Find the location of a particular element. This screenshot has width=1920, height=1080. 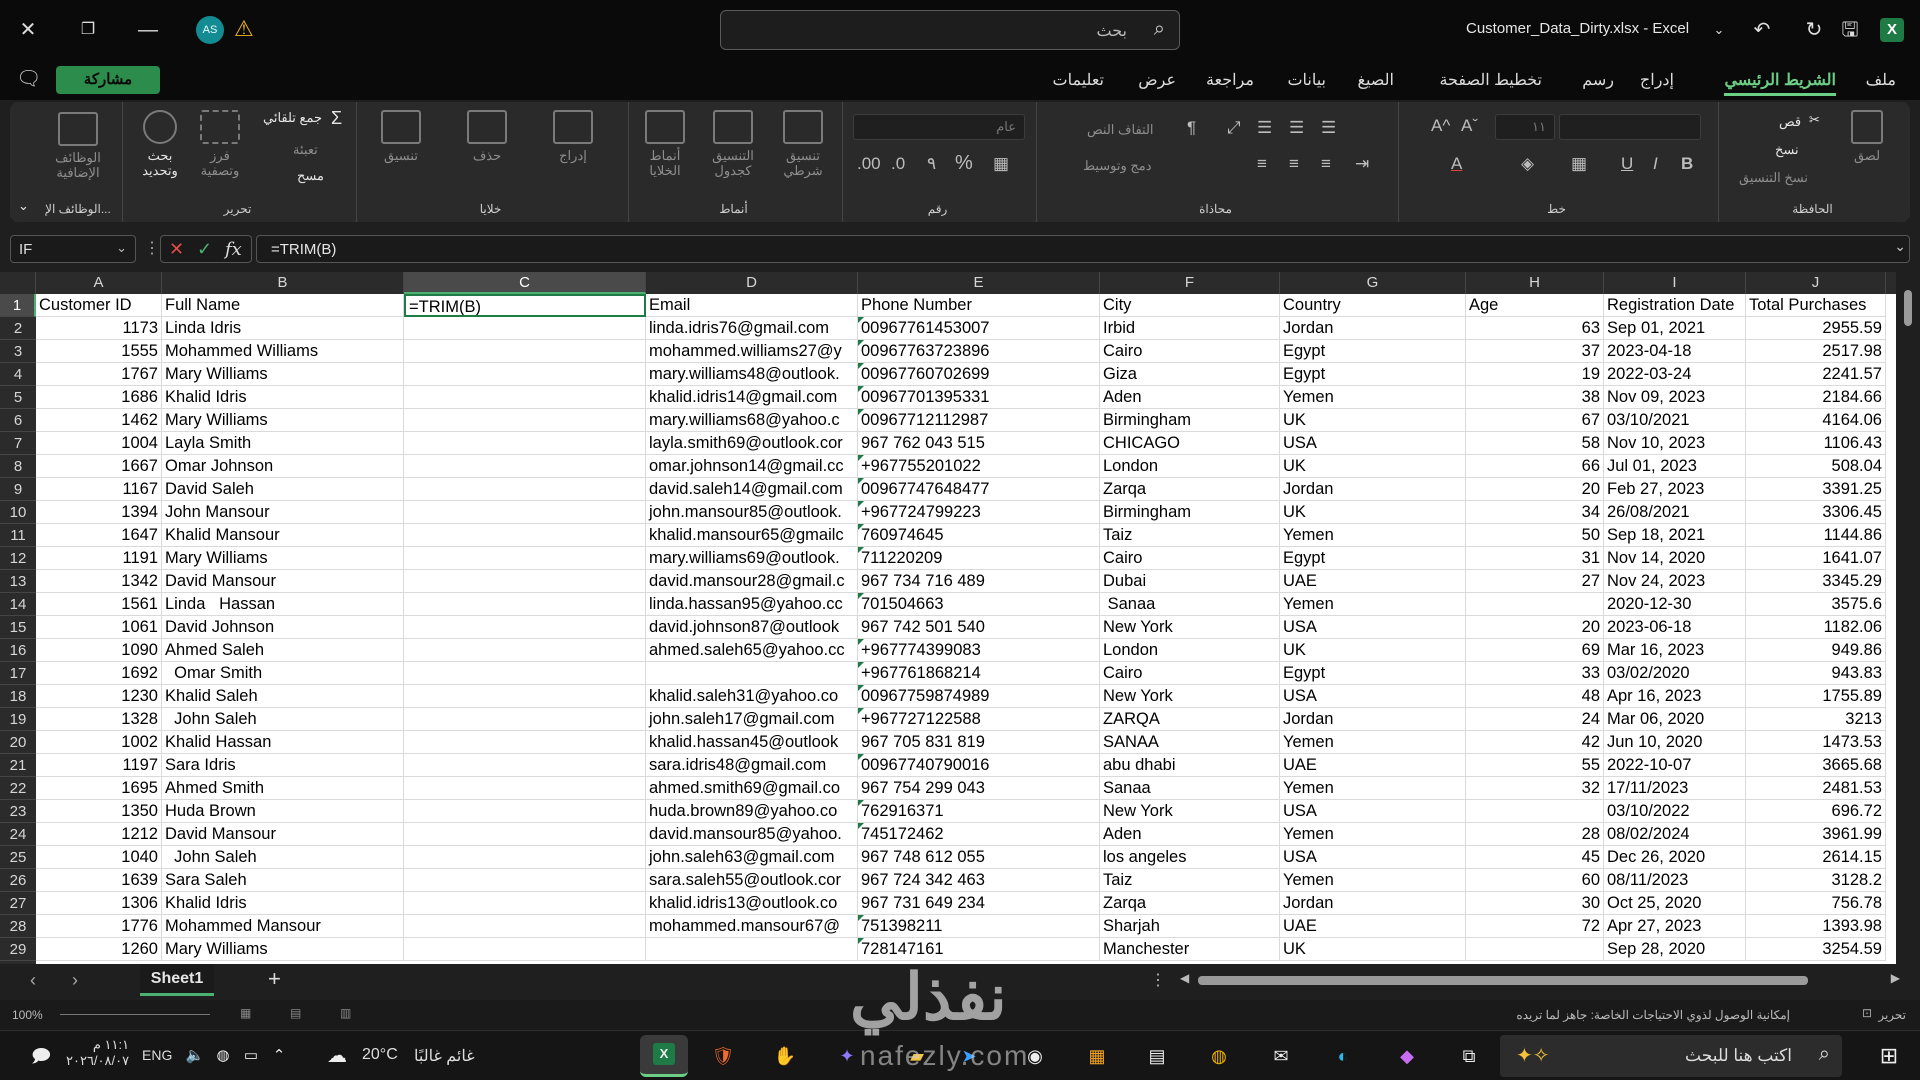

table-cell: 33 is located at coordinates (1535, 673).